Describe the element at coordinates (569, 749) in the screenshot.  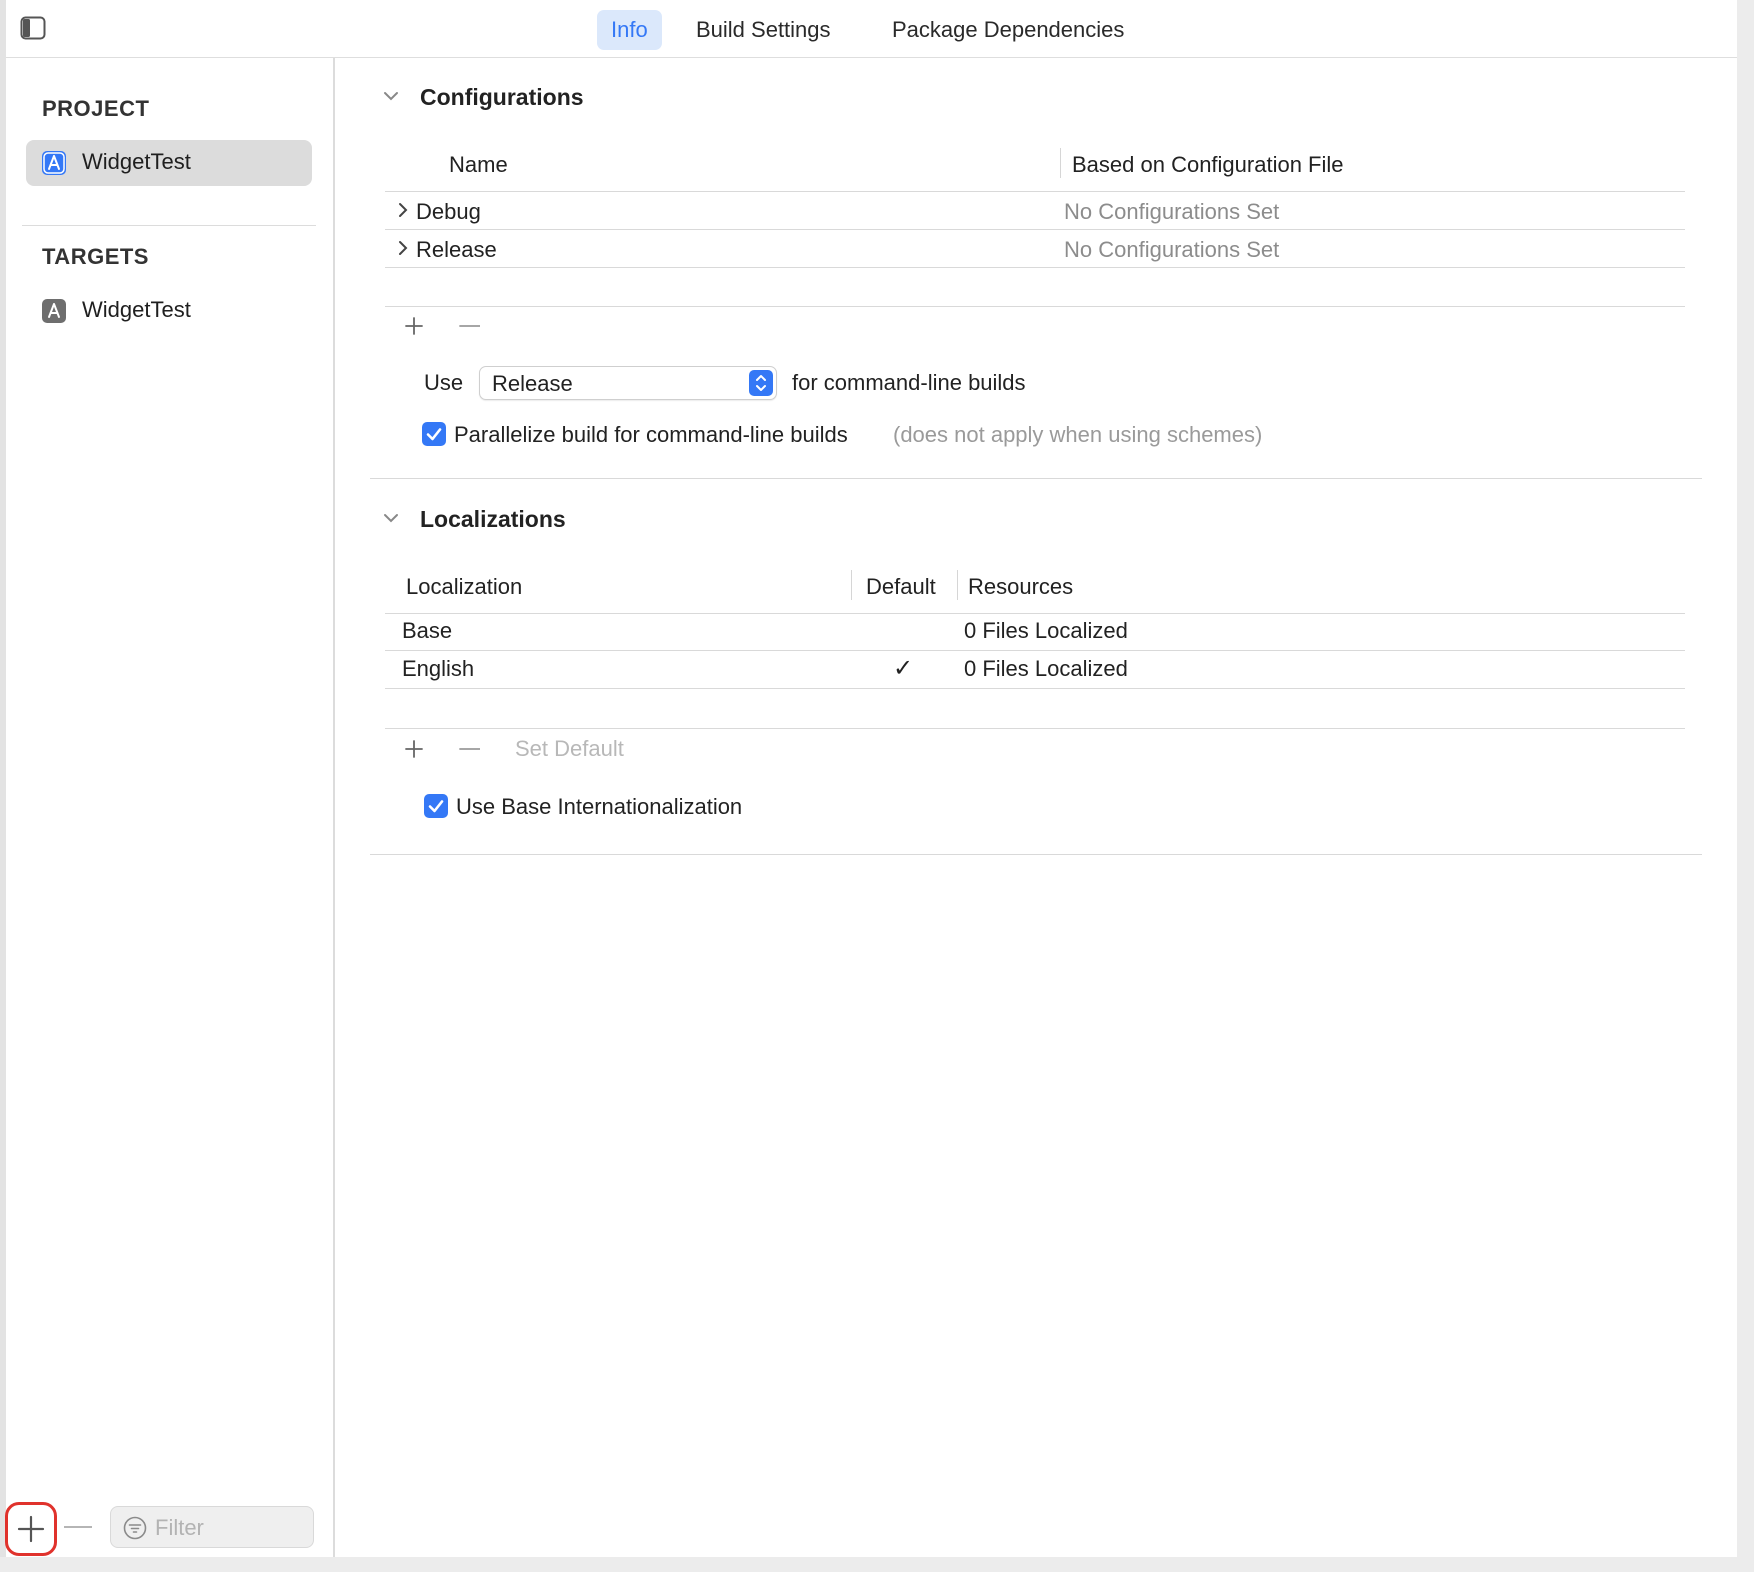
I see `set-default-button: Set Default` at that location.